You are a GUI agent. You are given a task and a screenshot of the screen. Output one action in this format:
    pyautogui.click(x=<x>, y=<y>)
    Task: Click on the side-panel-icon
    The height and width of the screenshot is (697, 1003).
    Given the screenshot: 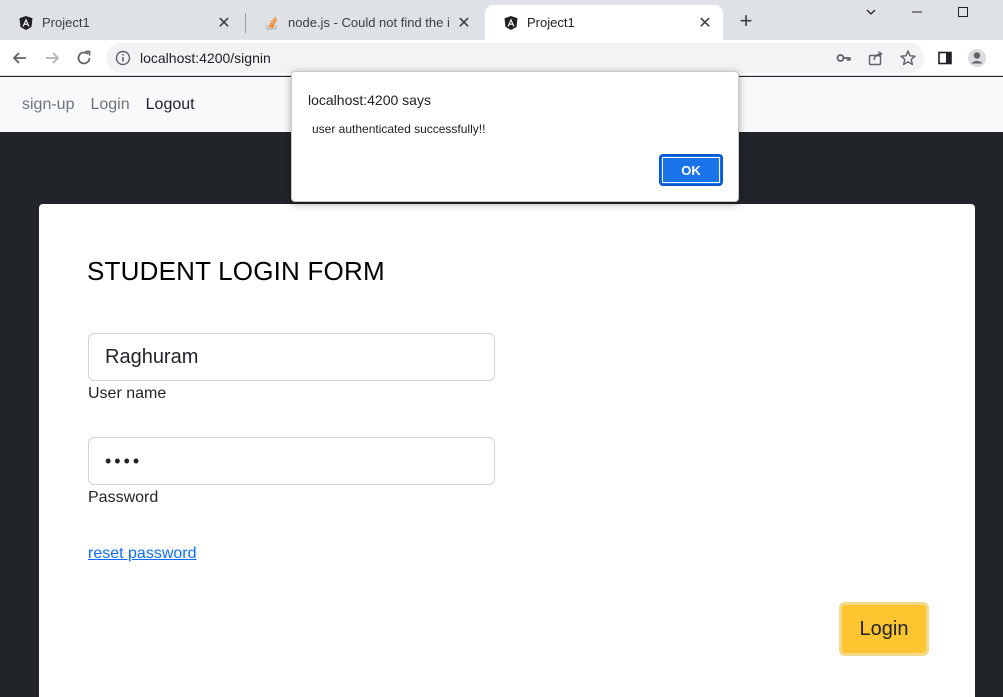 What is the action you would take?
    pyautogui.click(x=945, y=58)
    